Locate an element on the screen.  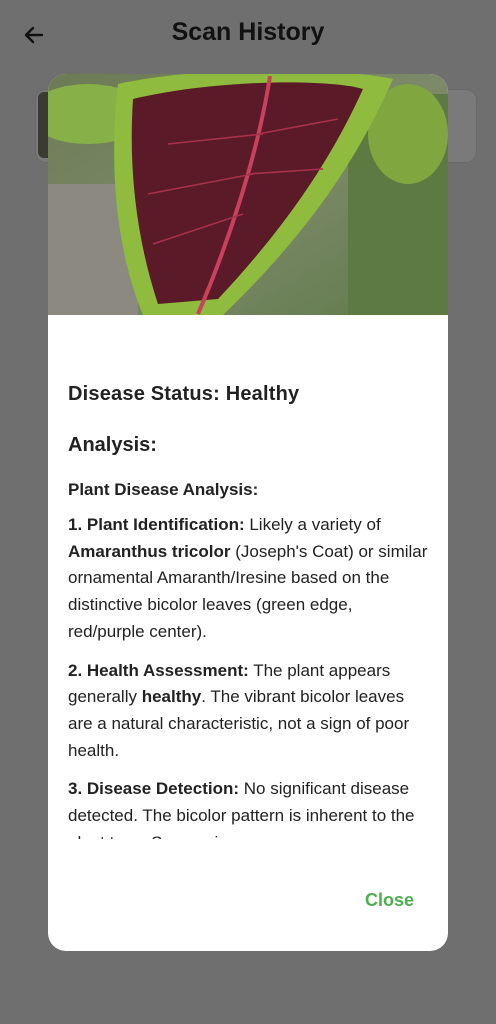
section-label: 2. Health Assessment: is located at coordinates (158, 670).